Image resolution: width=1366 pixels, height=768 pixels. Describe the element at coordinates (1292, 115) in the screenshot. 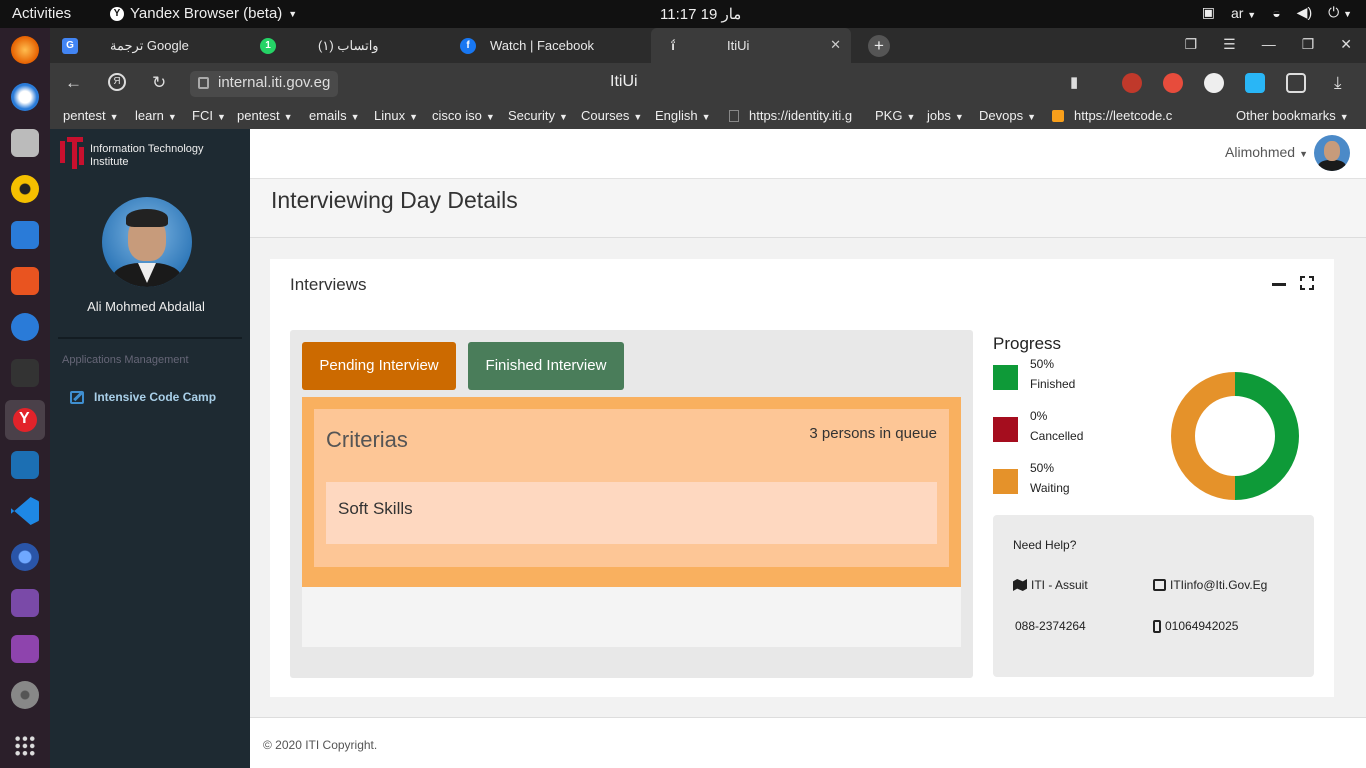

I see `other-bookmarks: Other bookmarks ▼` at that location.